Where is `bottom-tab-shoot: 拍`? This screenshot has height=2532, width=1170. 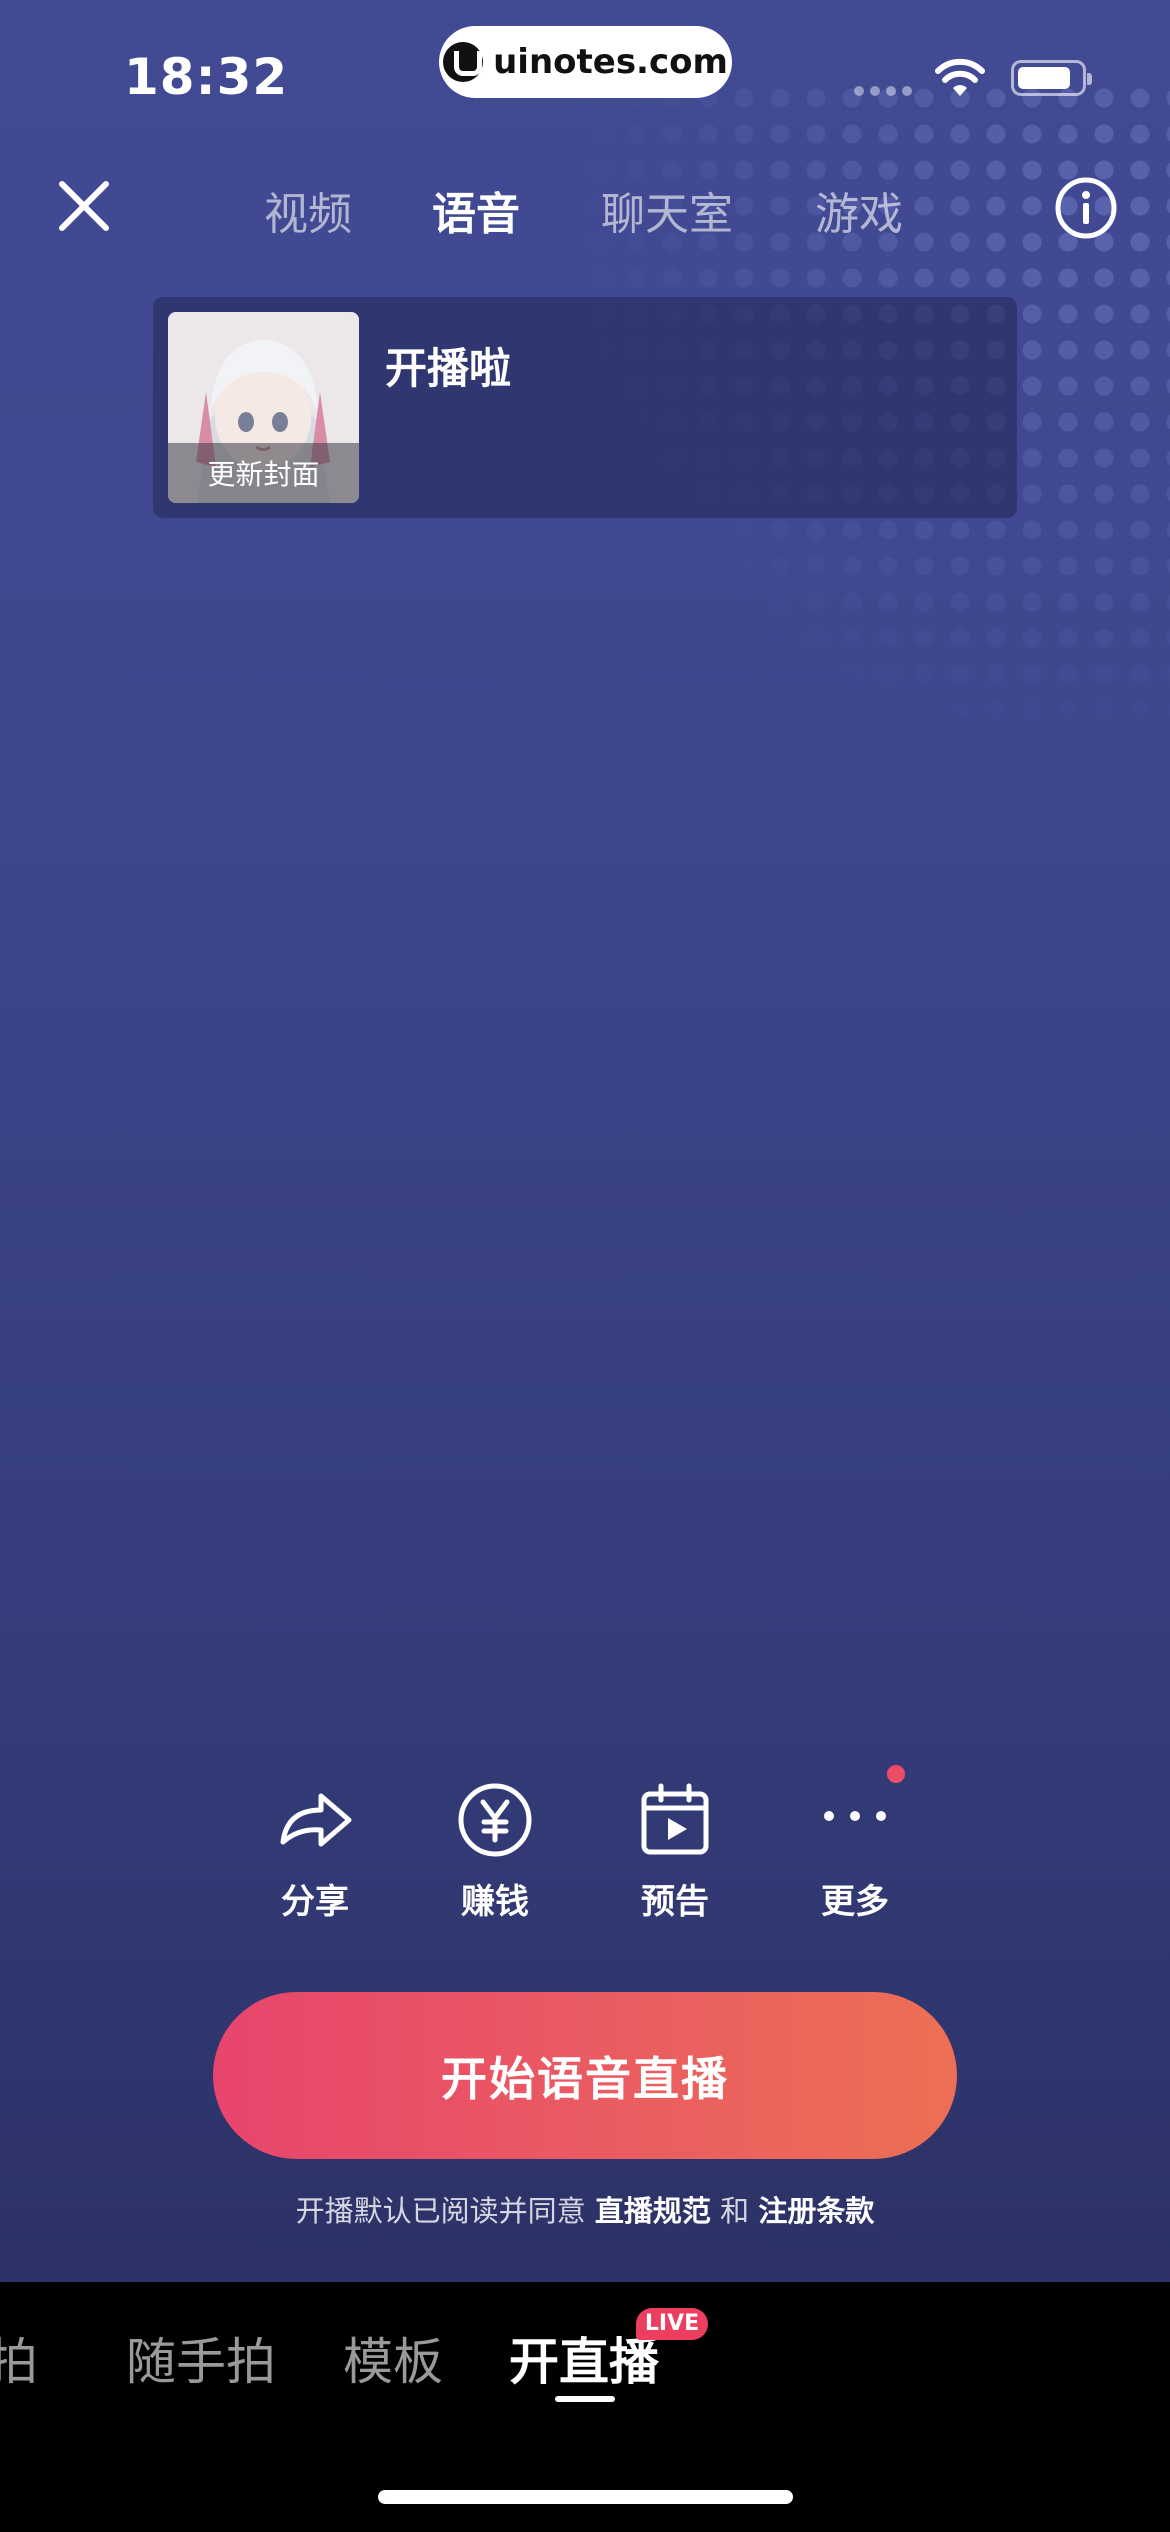
bottom-tab-shoot: 拍 is located at coordinates (19, 2358).